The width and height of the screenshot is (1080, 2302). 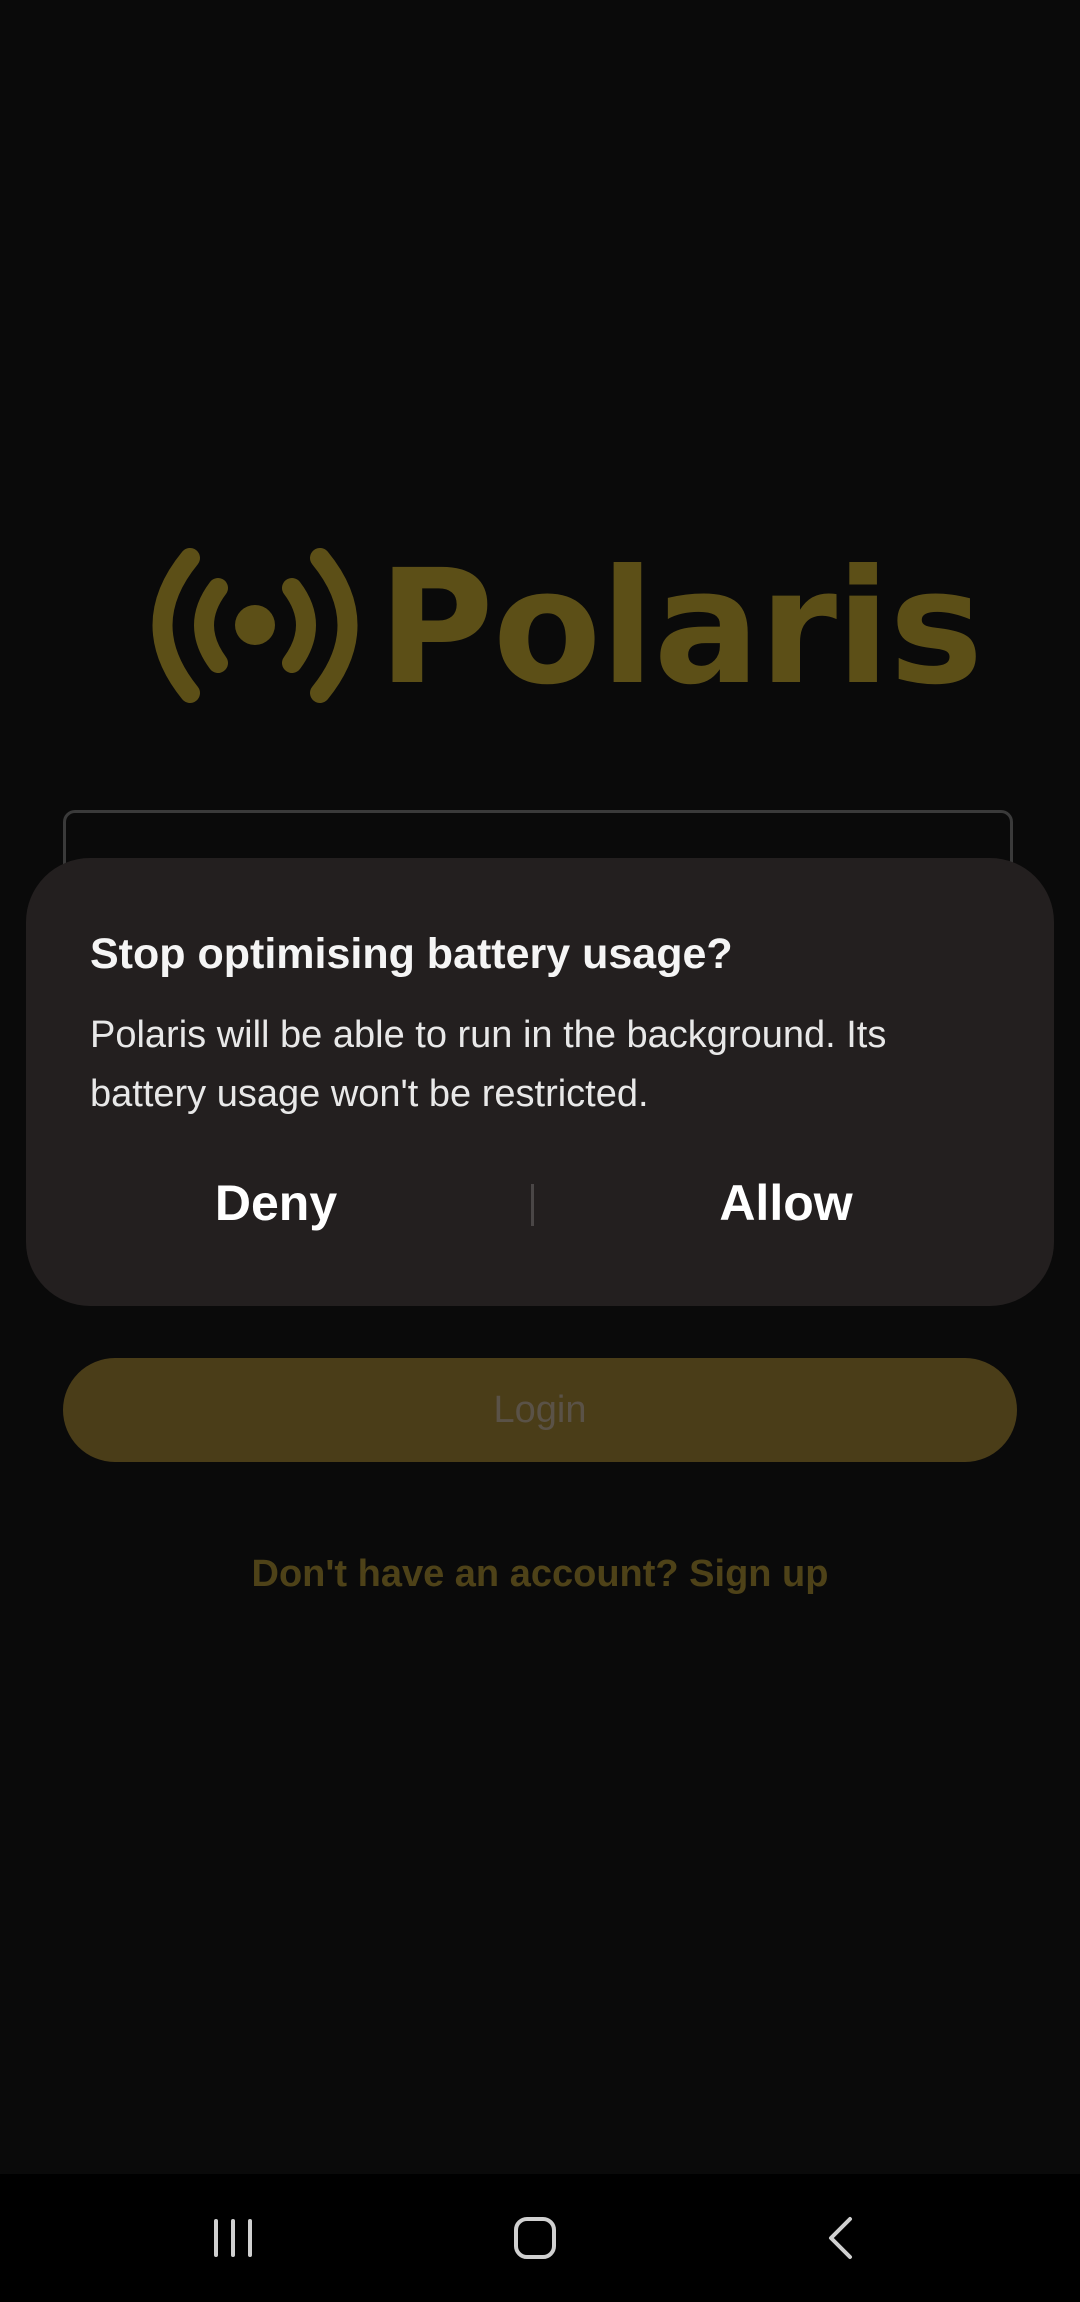 I want to click on system-navigation-bar, so click(x=540, y=2238).